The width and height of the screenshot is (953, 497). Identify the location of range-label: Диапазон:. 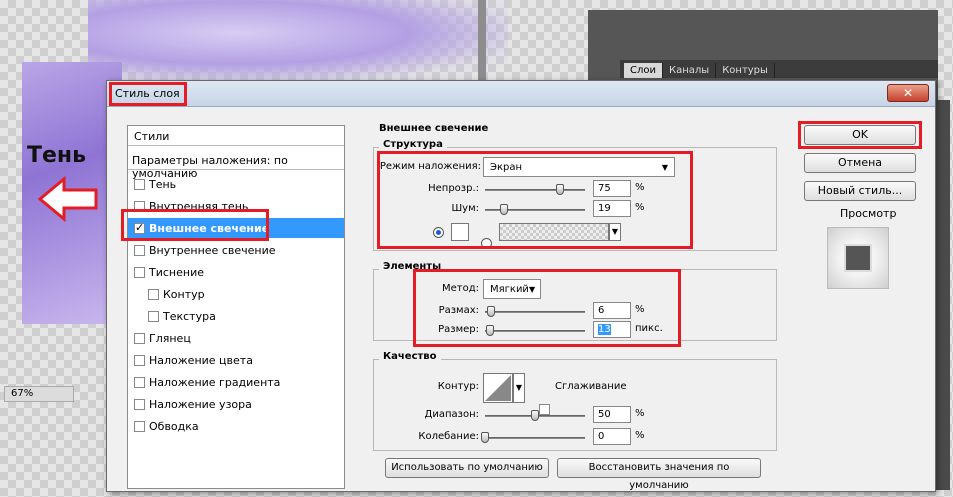
(451, 414).